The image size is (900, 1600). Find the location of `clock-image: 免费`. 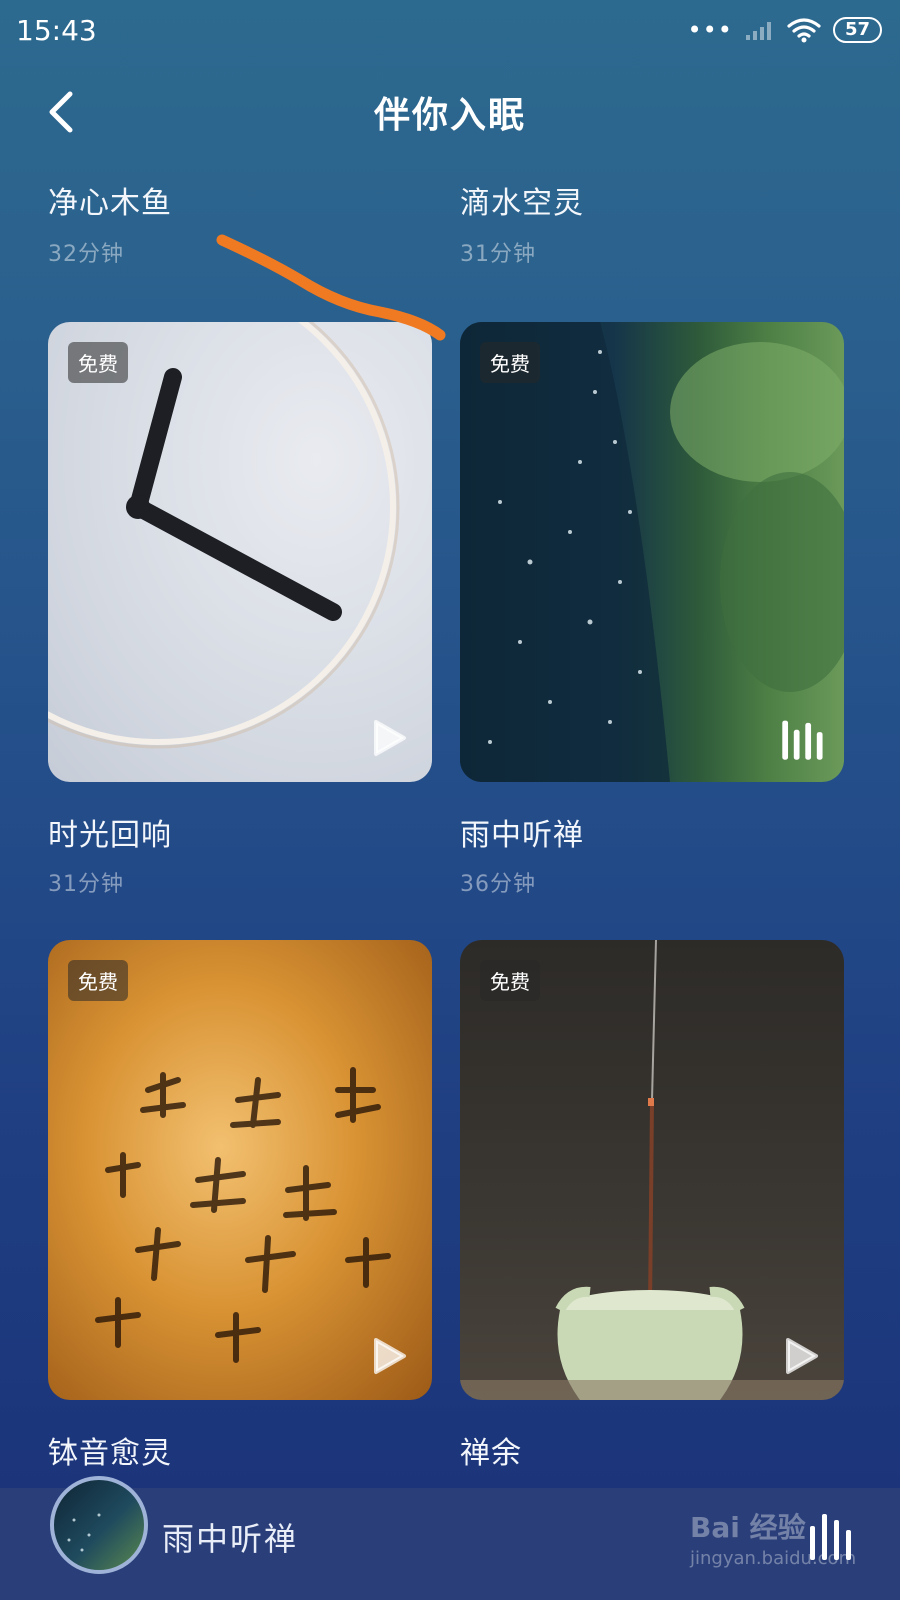

clock-image: 免费 is located at coordinates (240, 552).